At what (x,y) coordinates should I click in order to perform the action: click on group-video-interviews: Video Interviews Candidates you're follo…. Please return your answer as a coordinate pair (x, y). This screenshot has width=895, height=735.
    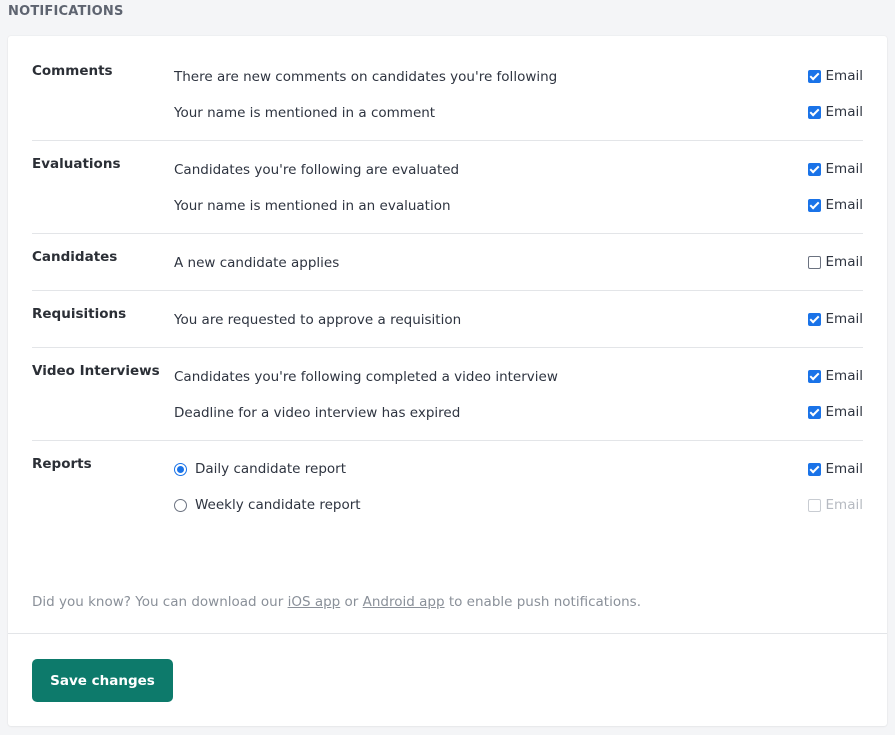
    Looking at the image, I should click on (447, 394).